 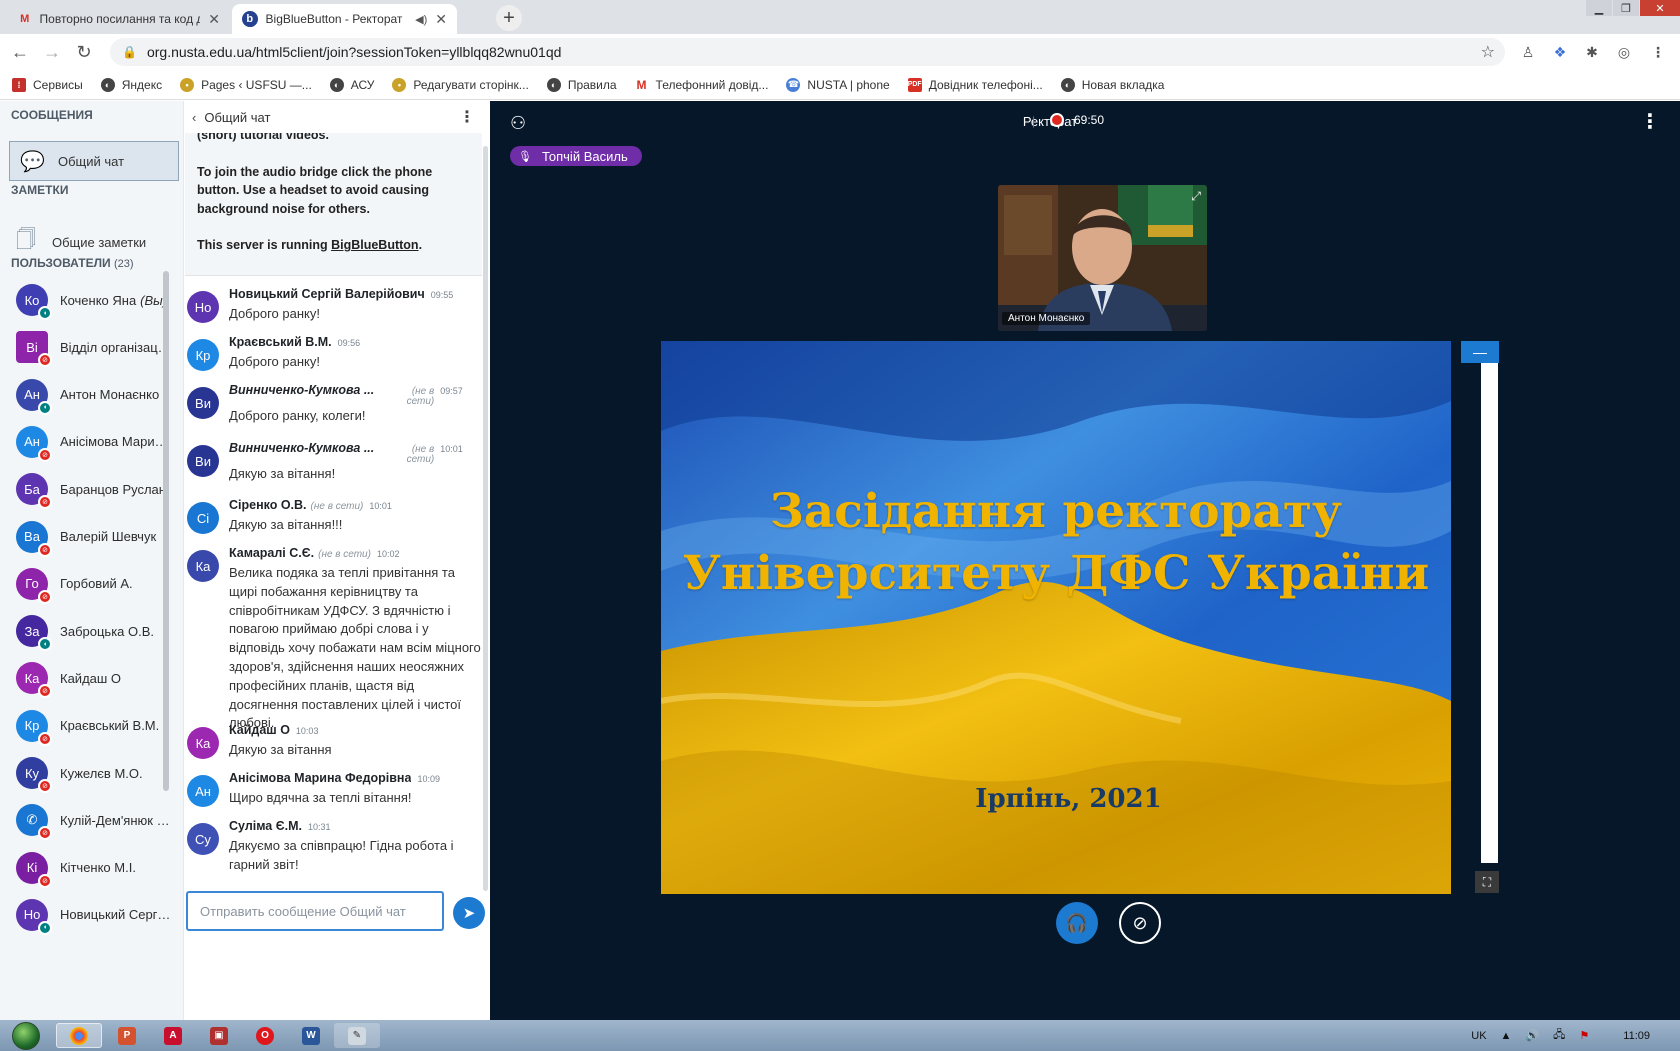 What do you see at coordinates (1112, 84) in the screenshot?
I see `bookmark-item: ◐ Новая вкладка` at bounding box center [1112, 84].